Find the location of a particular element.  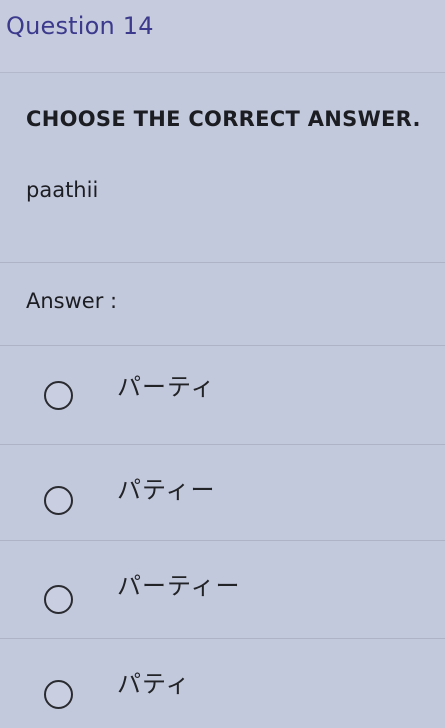

question-header: Question 14 is located at coordinates (222, 36).